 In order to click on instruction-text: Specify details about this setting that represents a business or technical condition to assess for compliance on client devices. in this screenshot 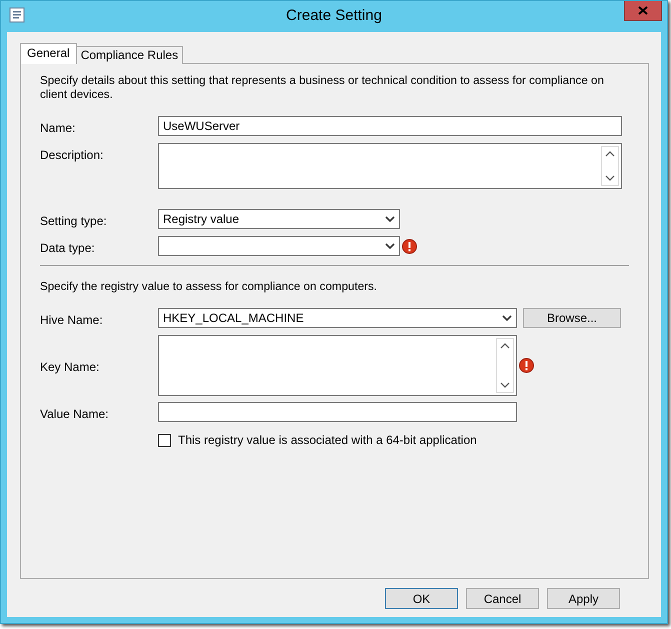, I will do `click(322, 88)`.